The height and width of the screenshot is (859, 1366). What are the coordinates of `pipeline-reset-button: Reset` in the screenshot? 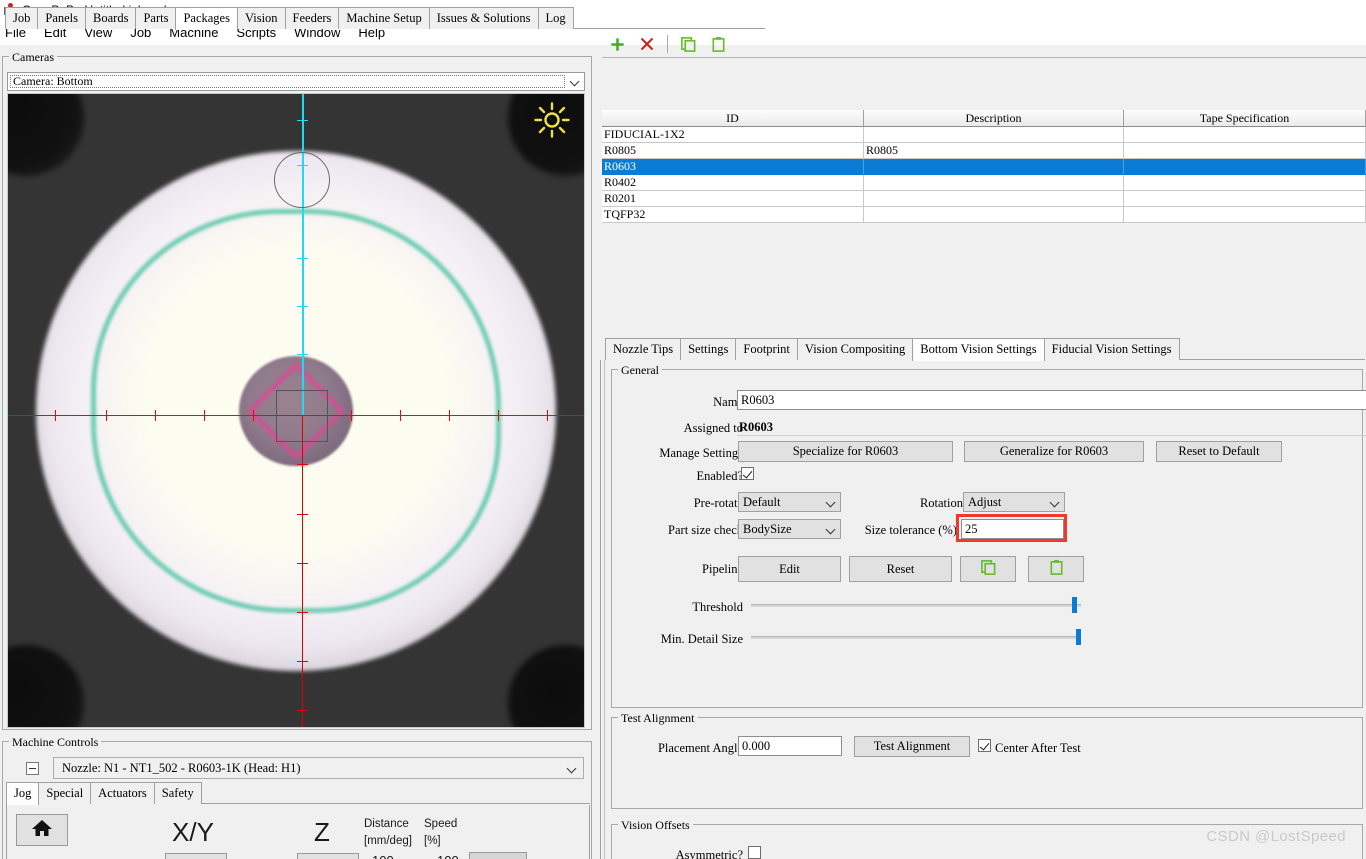 It's located at (900, 569).